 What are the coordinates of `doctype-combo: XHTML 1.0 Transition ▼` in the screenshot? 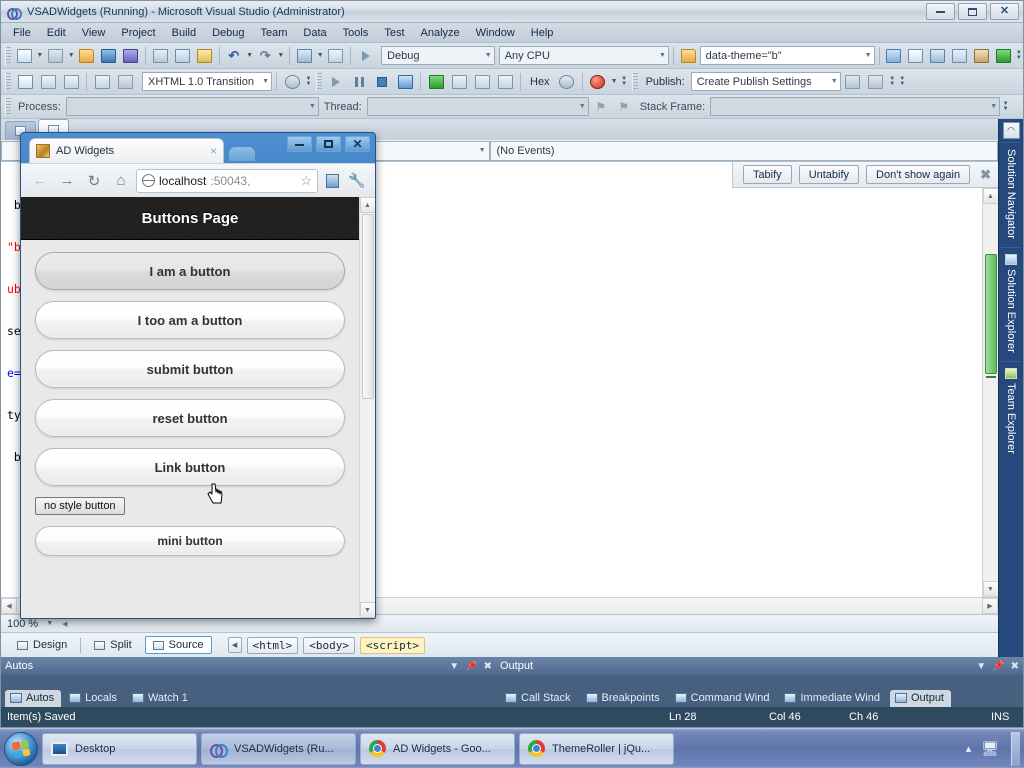 It's located at (207, 81).